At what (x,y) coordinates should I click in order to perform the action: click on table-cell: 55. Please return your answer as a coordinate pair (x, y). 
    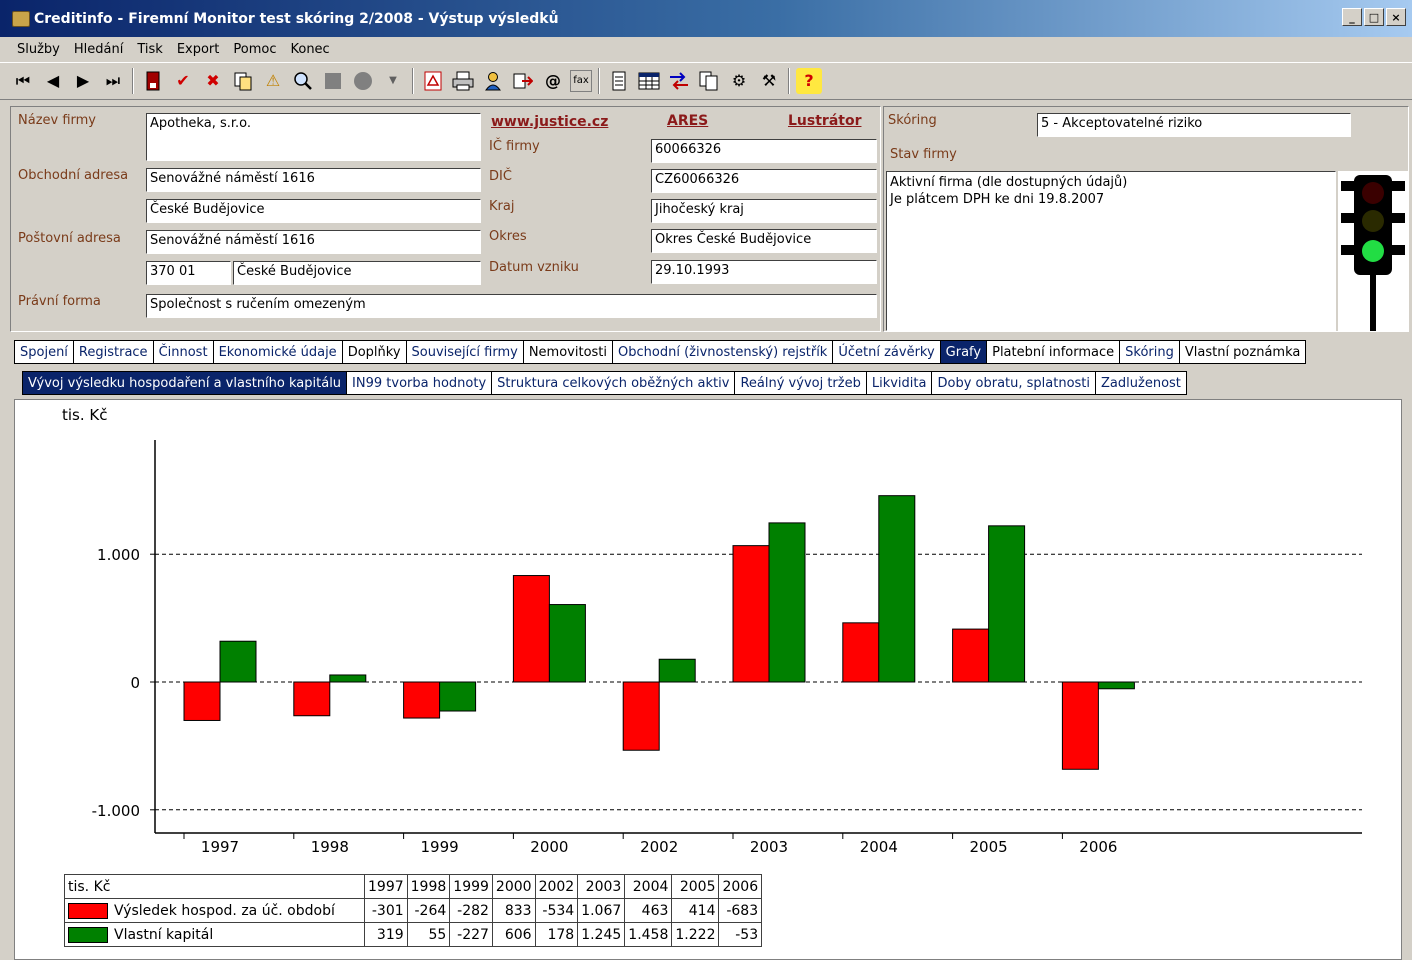
    Looking at the image, I should click on (428, 934).